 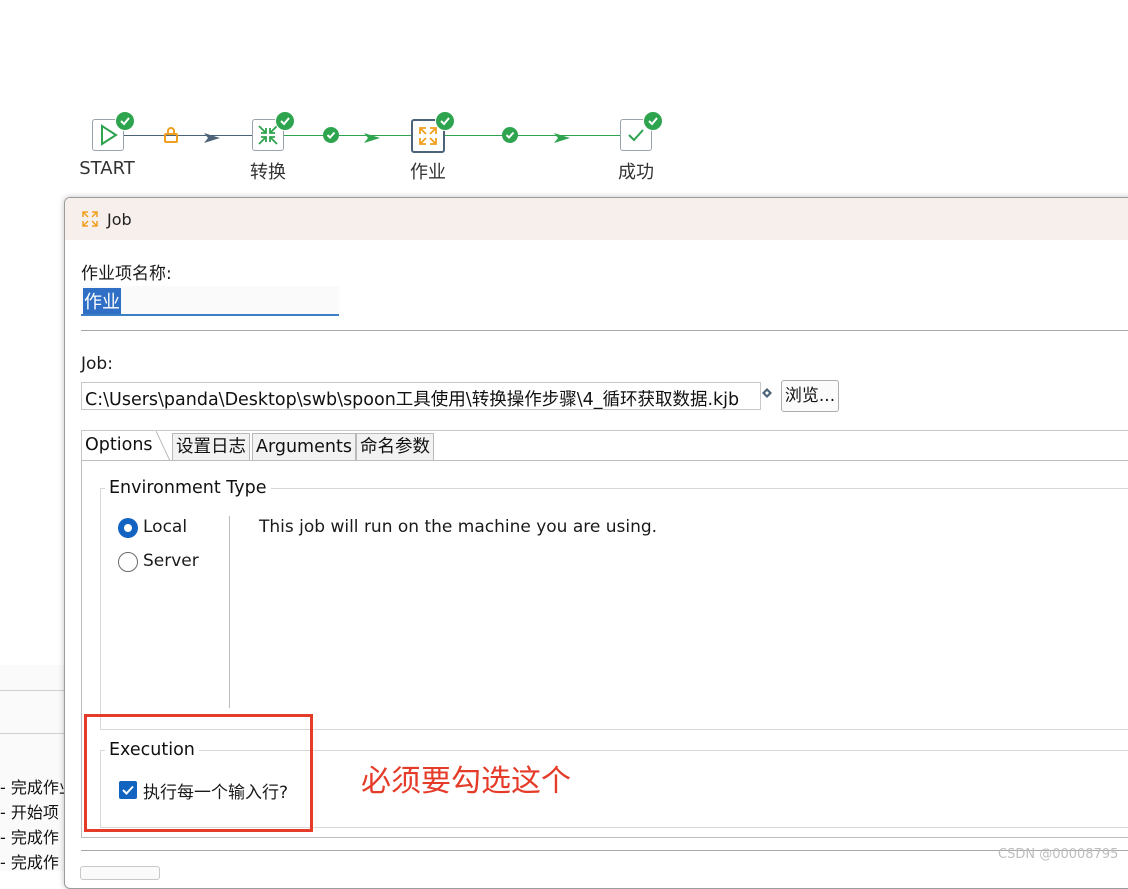 What do you see at coordinates (229, 612) in the screenshot?
I see `environment-divider` at bounding box center [229, 612].